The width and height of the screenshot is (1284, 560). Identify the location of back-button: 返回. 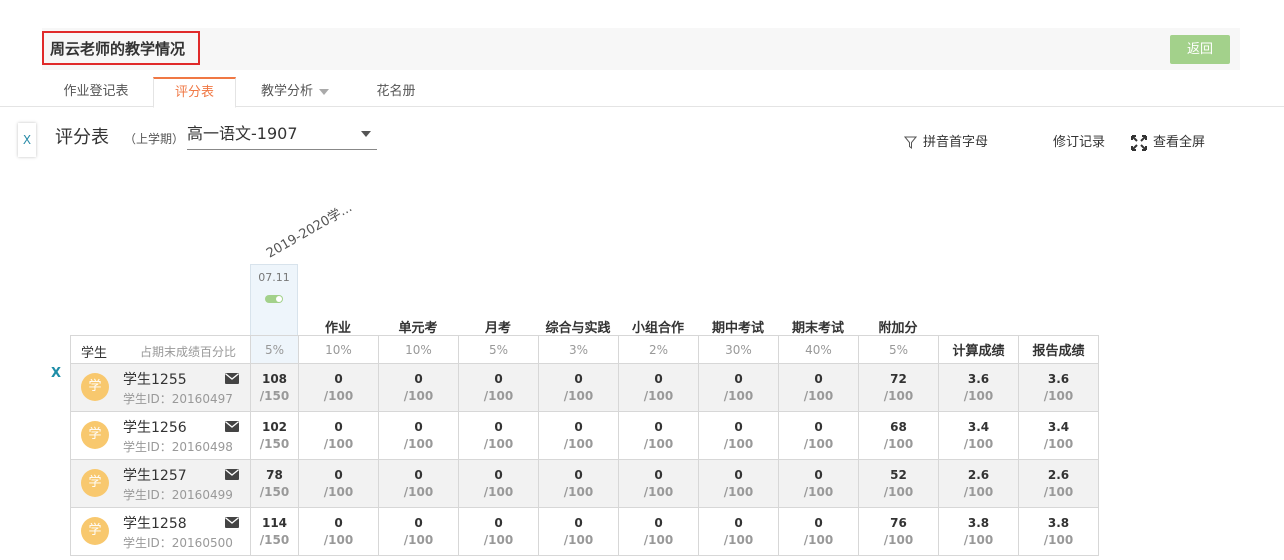
(1200, 49).